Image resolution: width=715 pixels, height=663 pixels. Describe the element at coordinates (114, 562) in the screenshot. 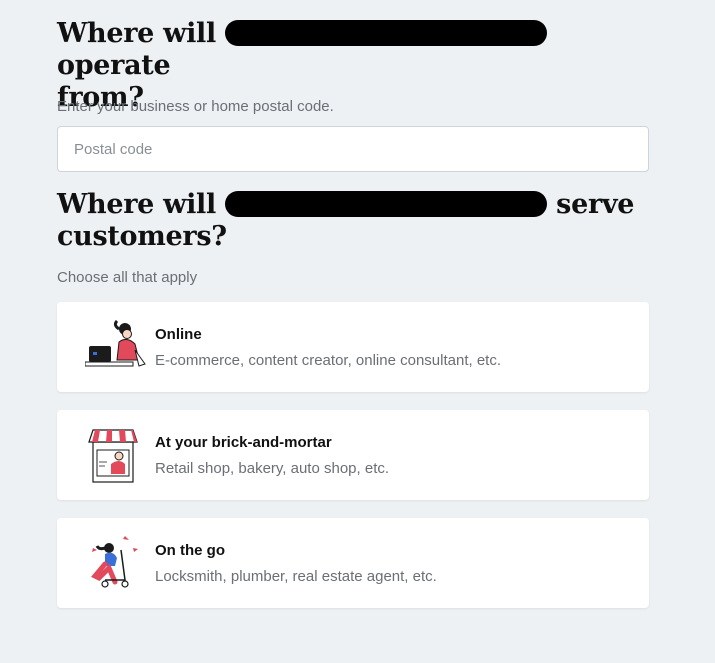

I see `scooter-person-icon` at that location.